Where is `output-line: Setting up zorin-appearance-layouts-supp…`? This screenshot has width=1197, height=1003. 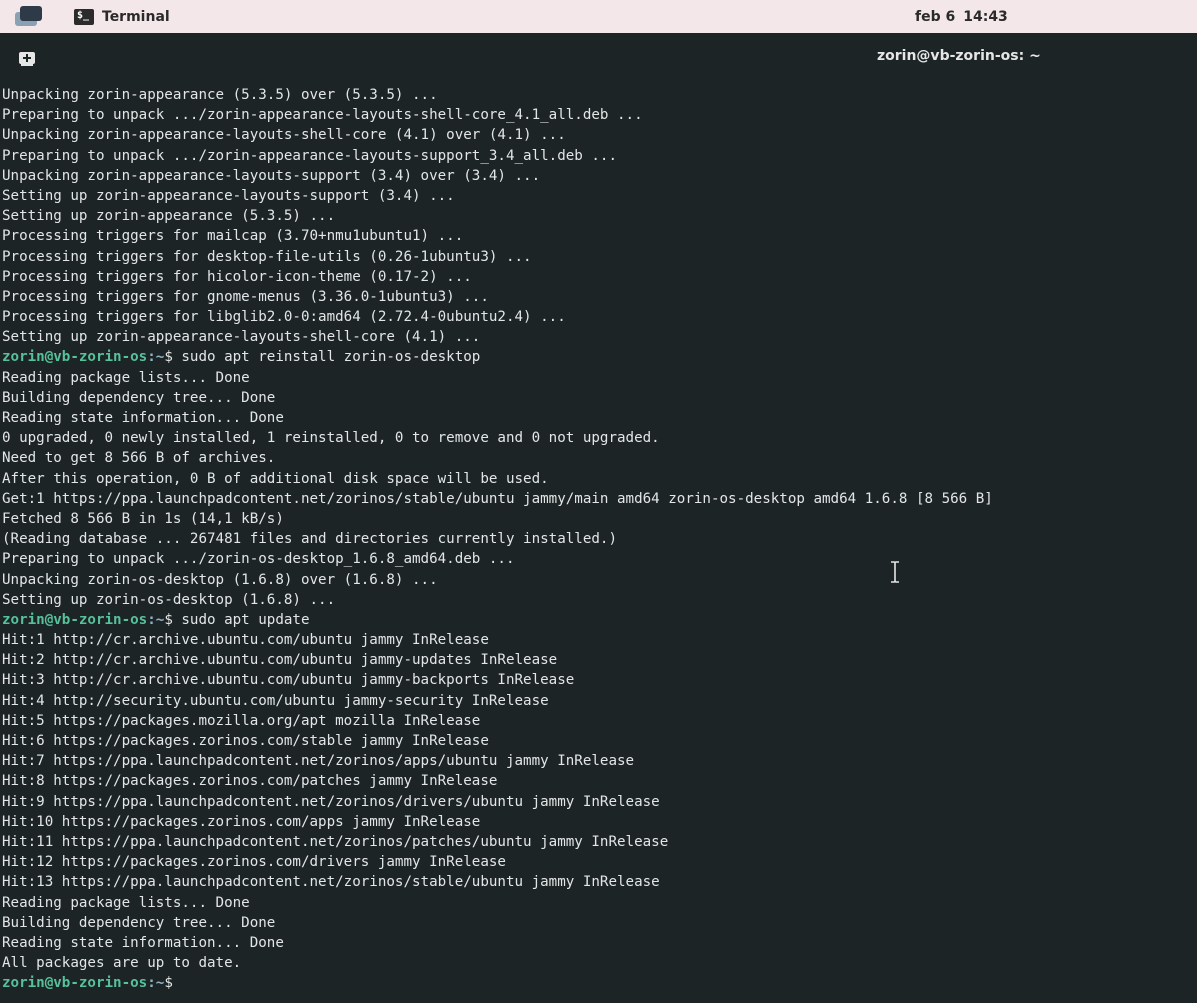 output-line: Setting up zorin-appearance-layouts-supp… is located at coordinates (228, 195).